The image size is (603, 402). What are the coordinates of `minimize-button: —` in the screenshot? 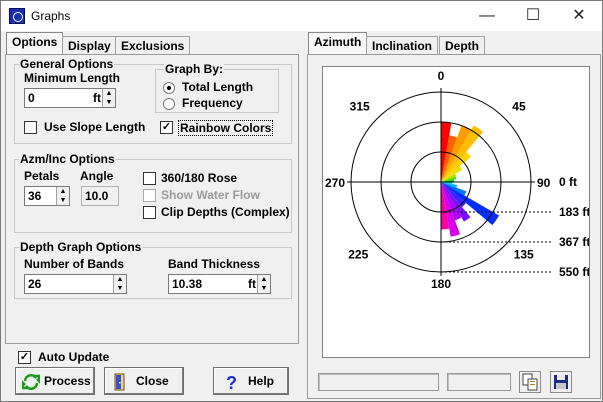 It's located at (487, 16).